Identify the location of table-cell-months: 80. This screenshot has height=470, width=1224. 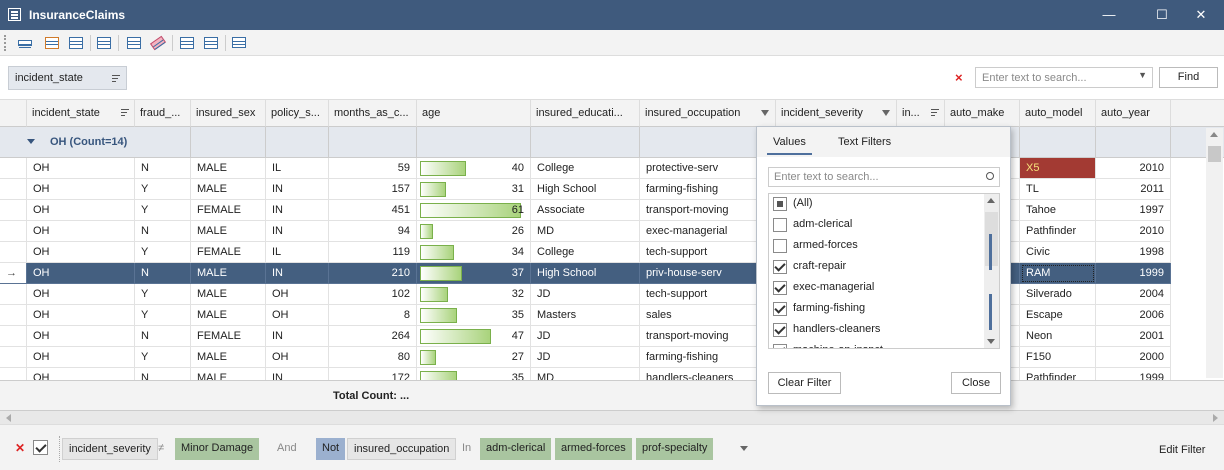
(373, 357).